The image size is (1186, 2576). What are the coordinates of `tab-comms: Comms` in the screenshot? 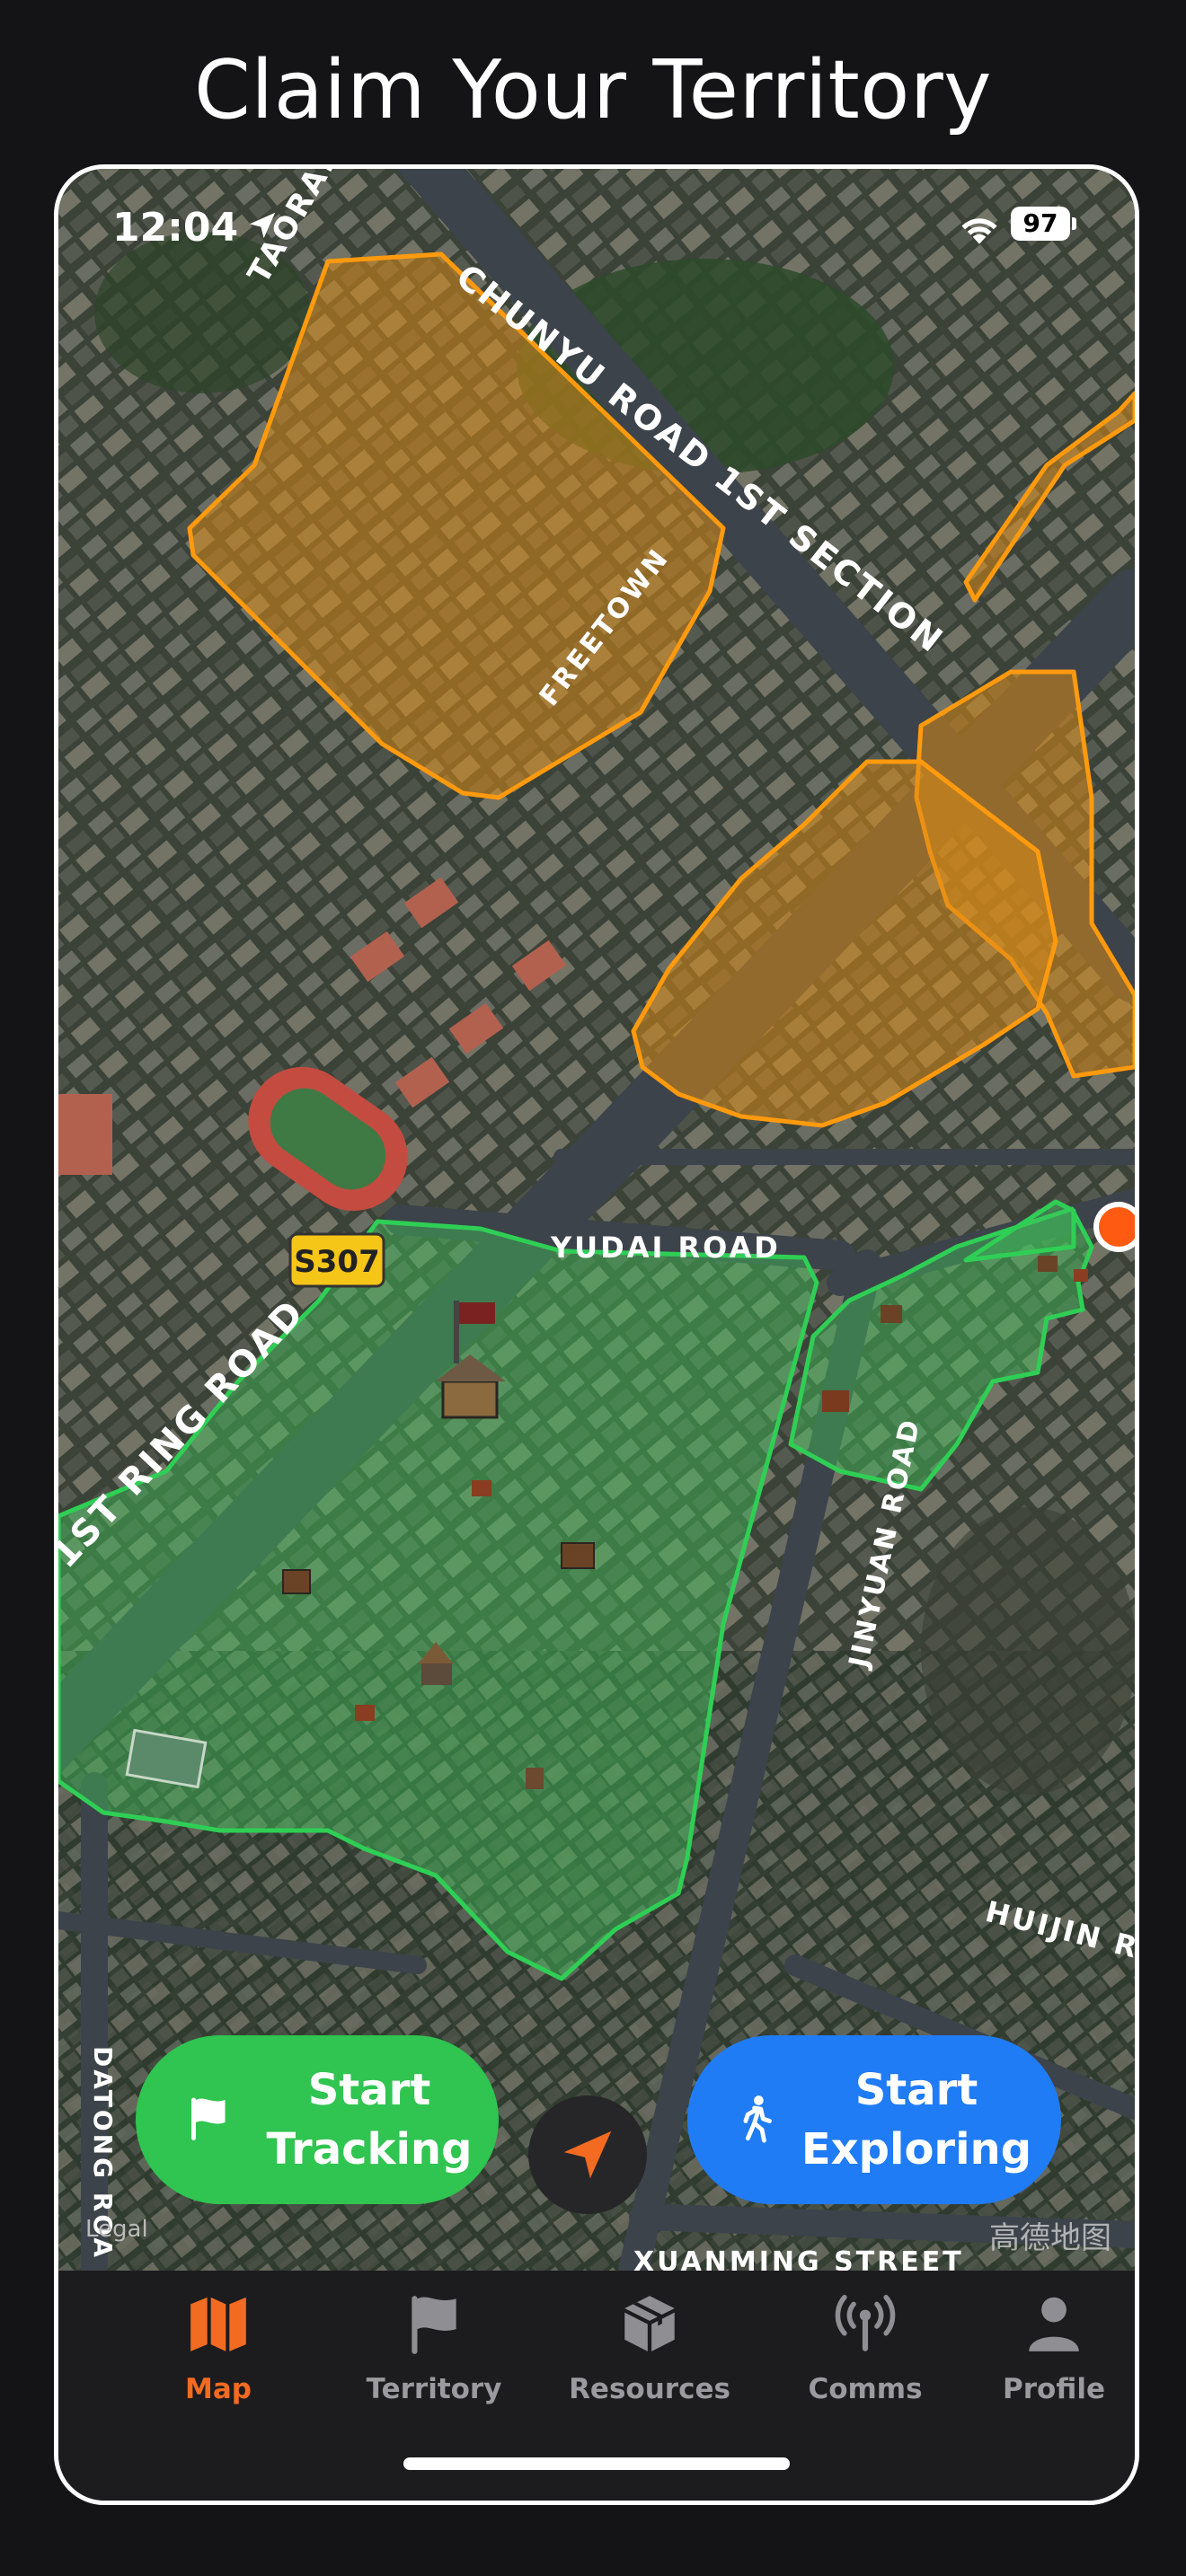 It's located at (865, 2347).